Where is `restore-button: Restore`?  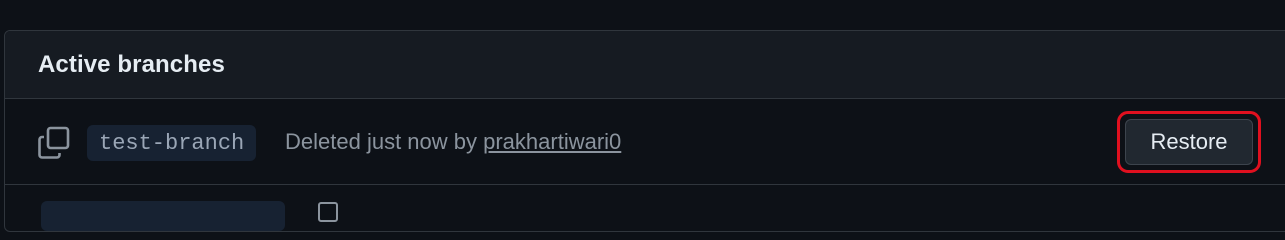
restore-button: Restore is located at coordinates (1189, 142).